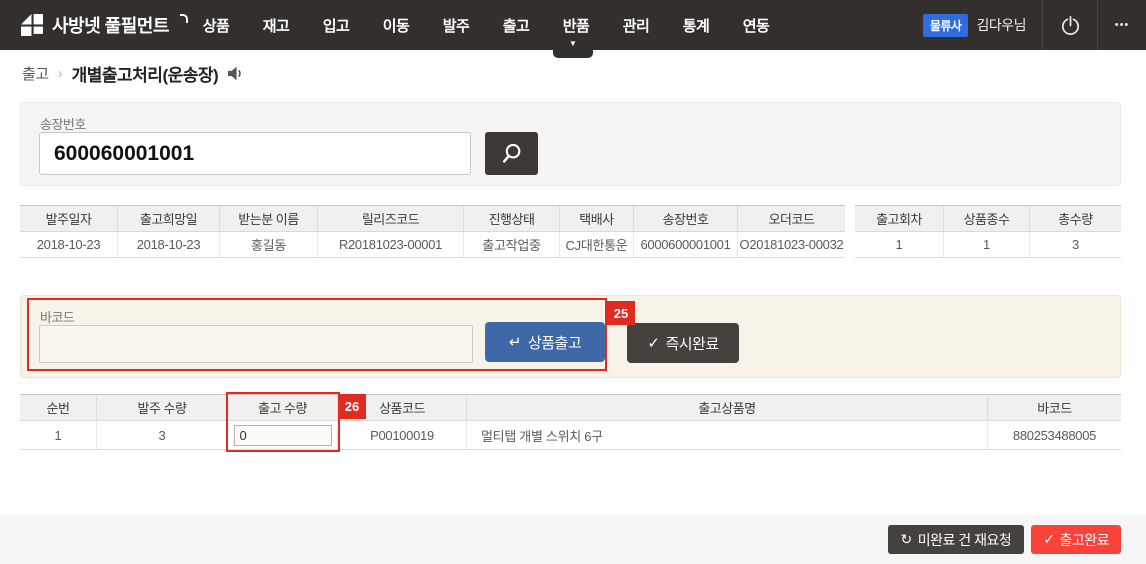 The image size is (1146, 564). Describe the element at coordinates (1054, 435) in the screenshot. I see `cell-barcode: 880253488005` at that location.